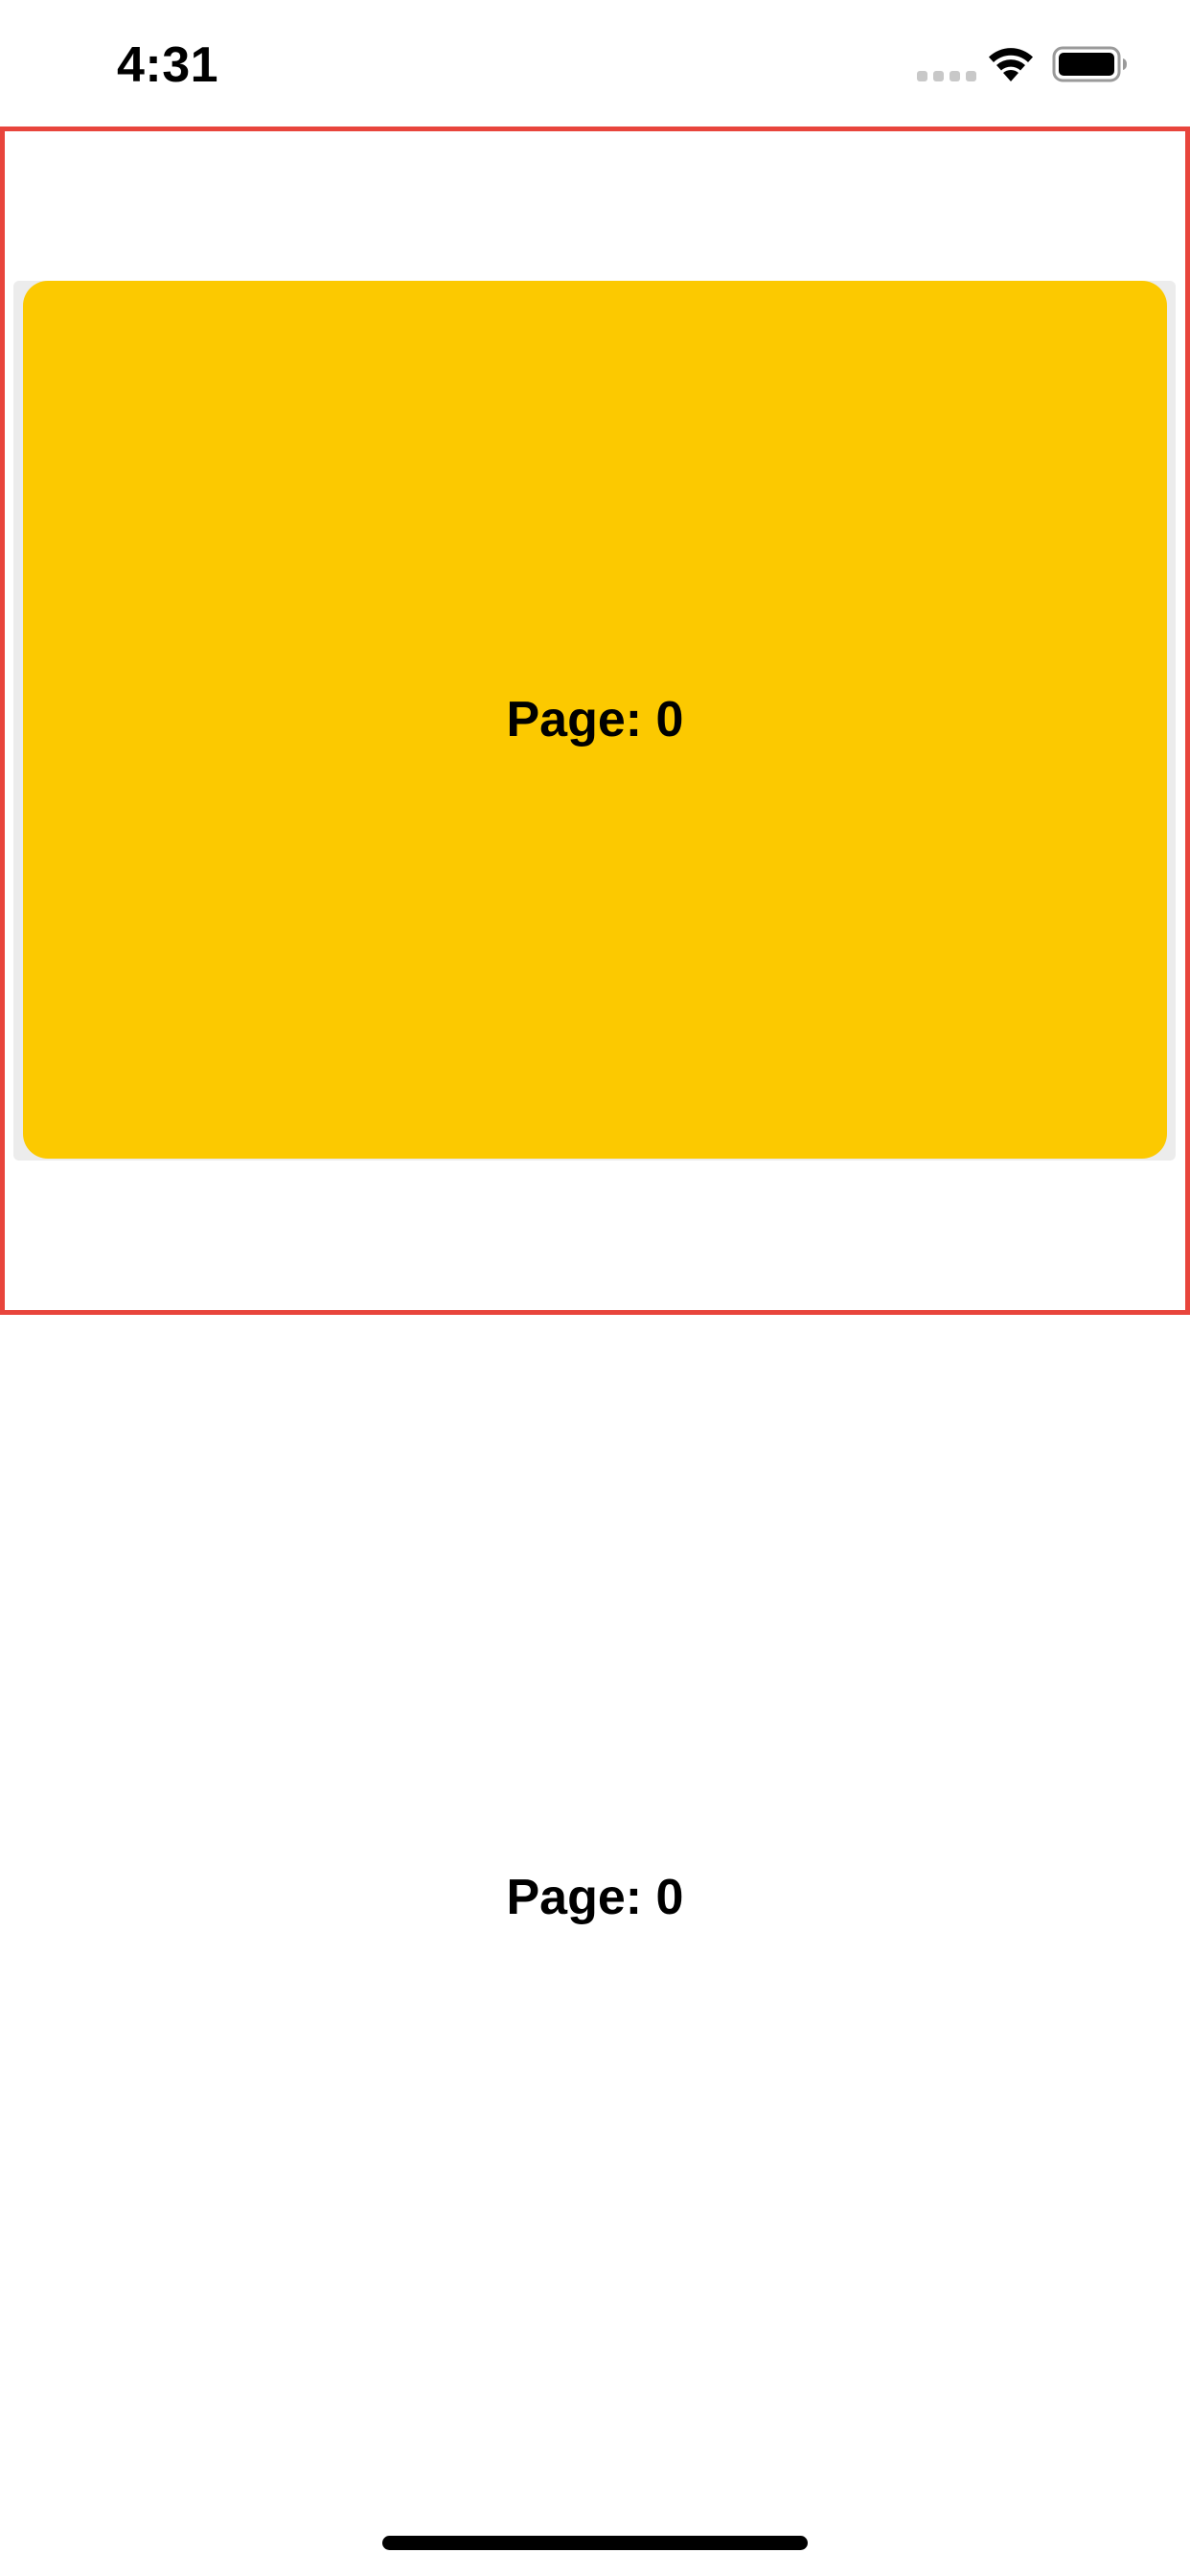 The width and height of the screenshot is (1190, 2576). Describe the element at coordinates (595, 1897) in the screenshot. I see `current-page-label: Page: 0` at that location.